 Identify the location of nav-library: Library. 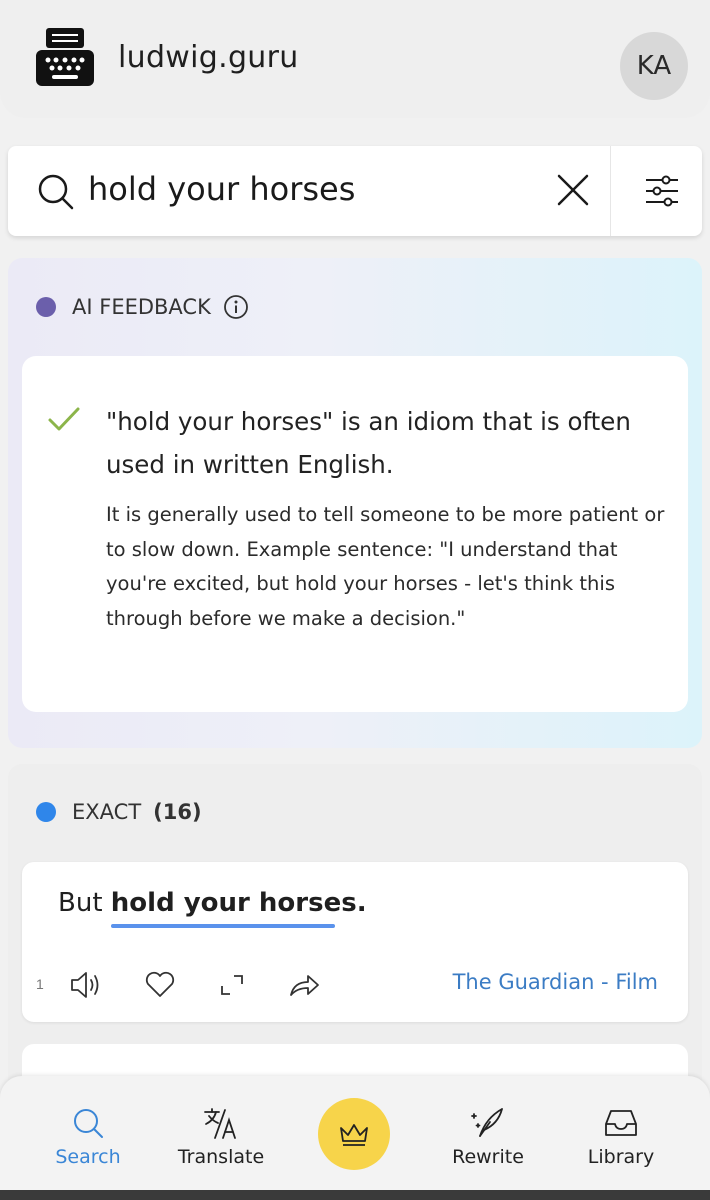
(621, 1137).